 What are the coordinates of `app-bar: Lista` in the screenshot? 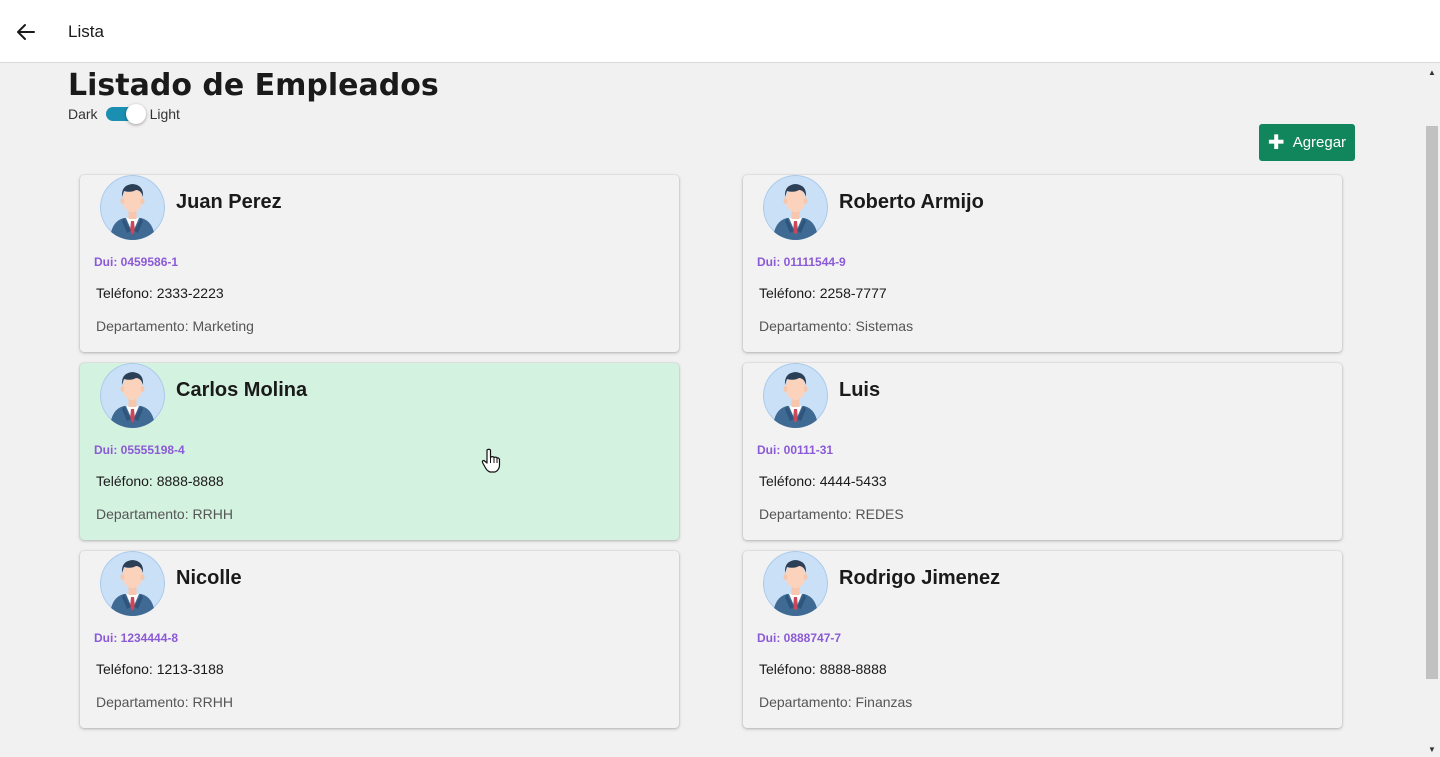 It's located at (720, 31).